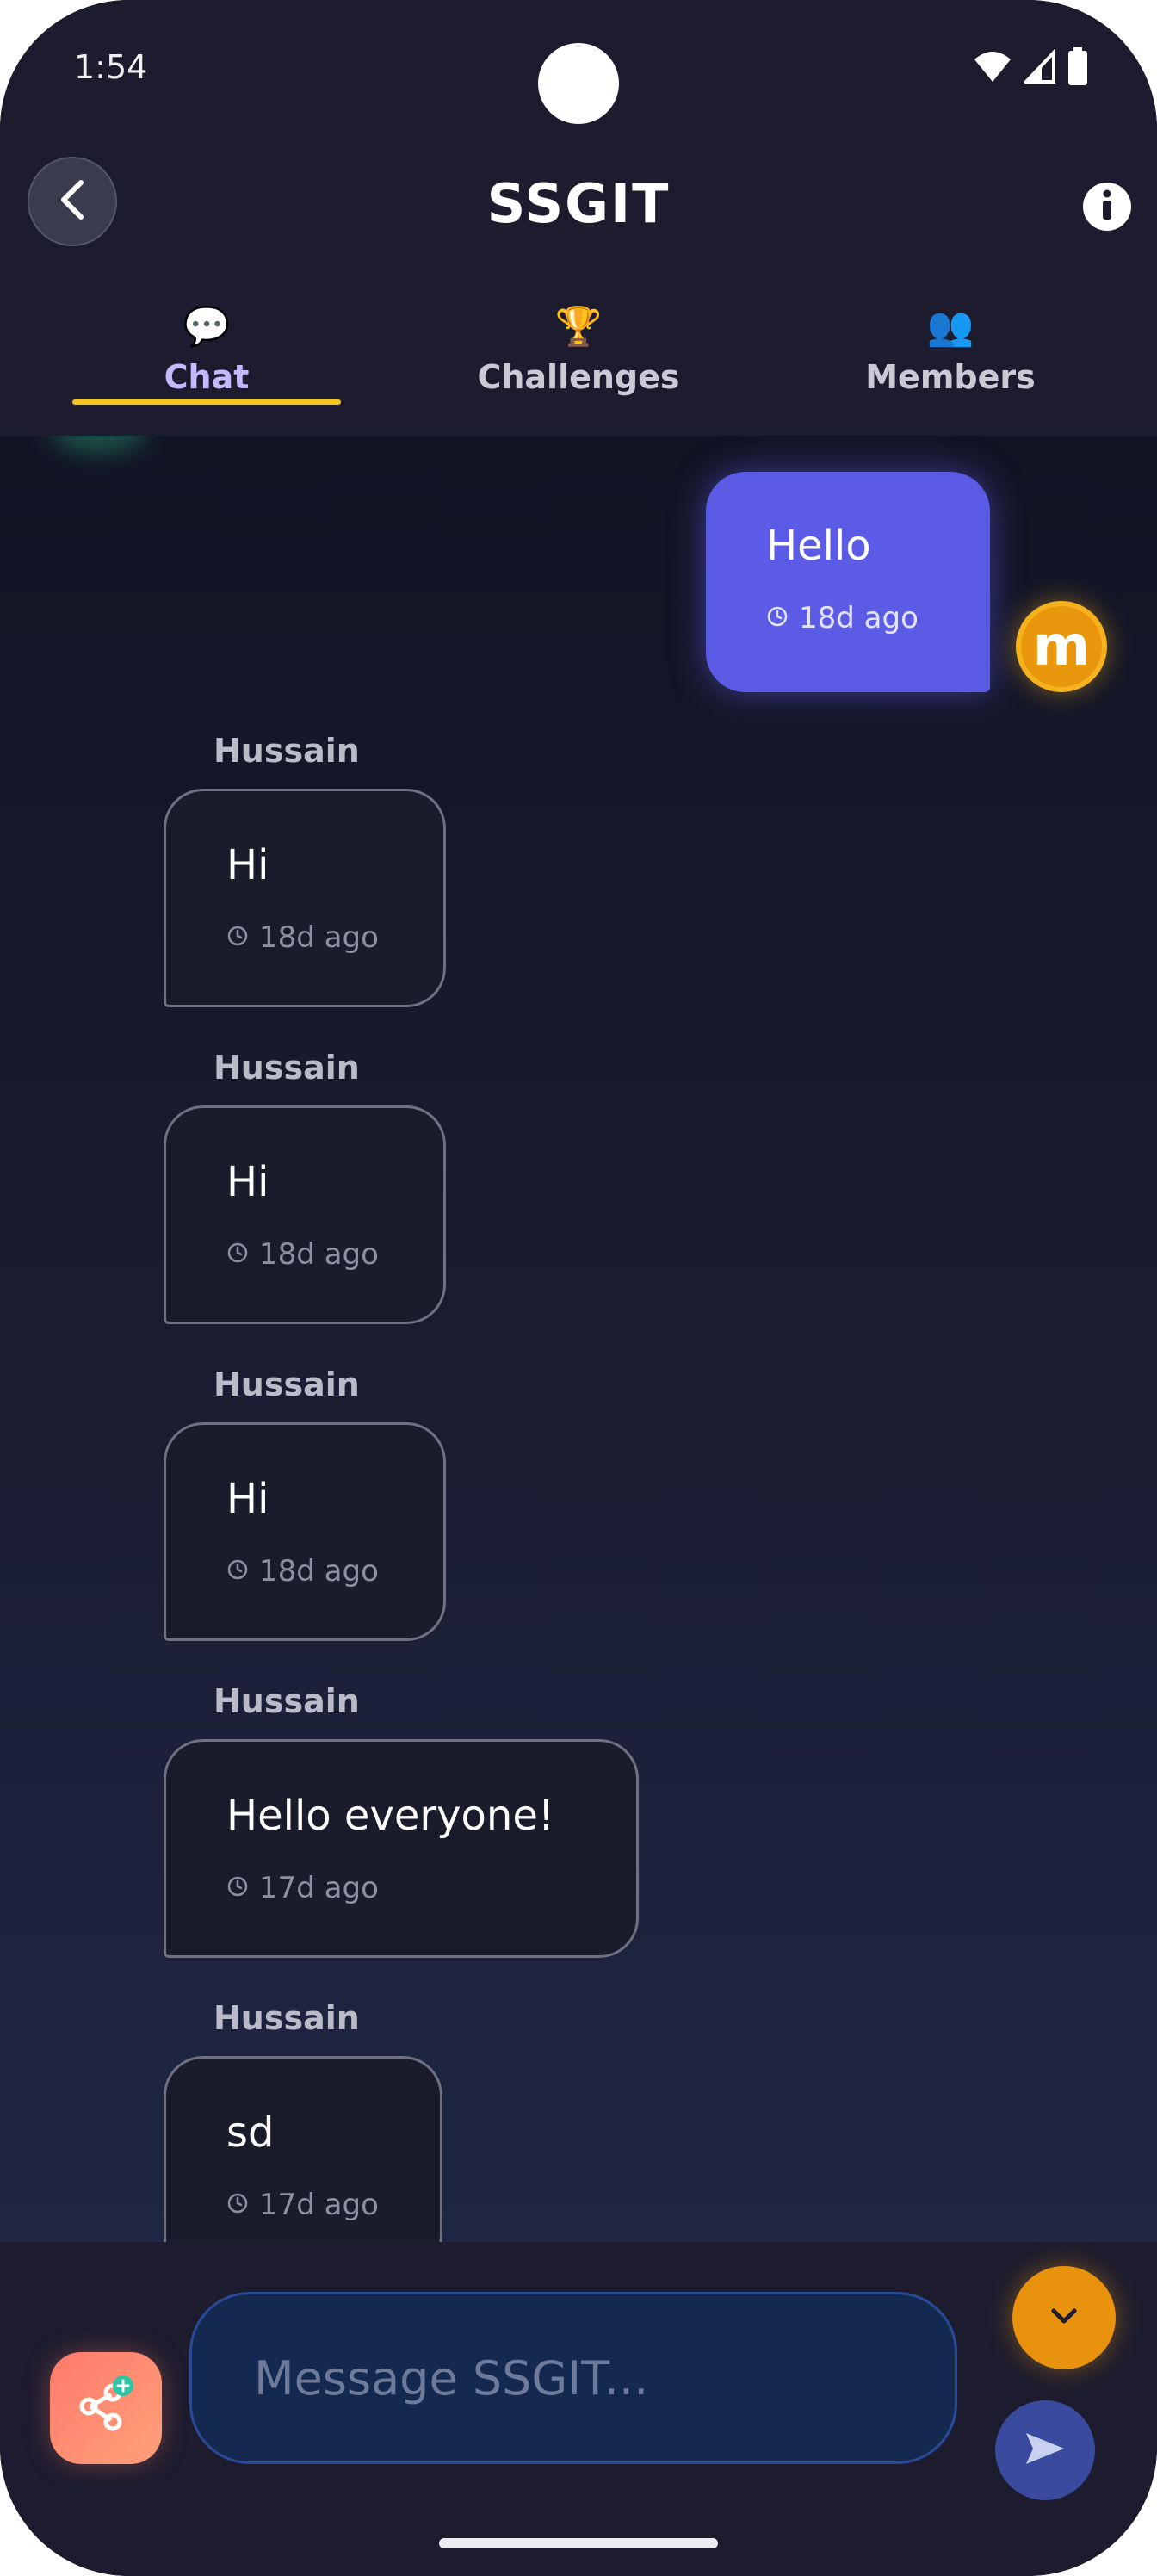  What do you see at coordinates (579, 2543) in the screenshot?
I see `home-indicator` at bounding box center [579, 2543].